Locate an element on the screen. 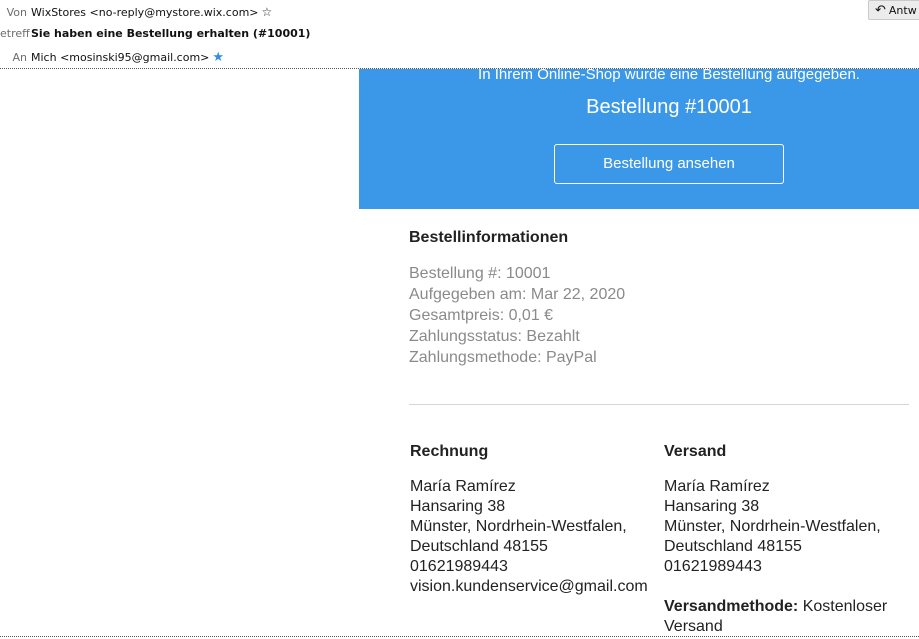 Image resolution: width=919 pixels, height=639 pixels. shipping-method-value: Kostenloser is located at coordinates (843, 606).